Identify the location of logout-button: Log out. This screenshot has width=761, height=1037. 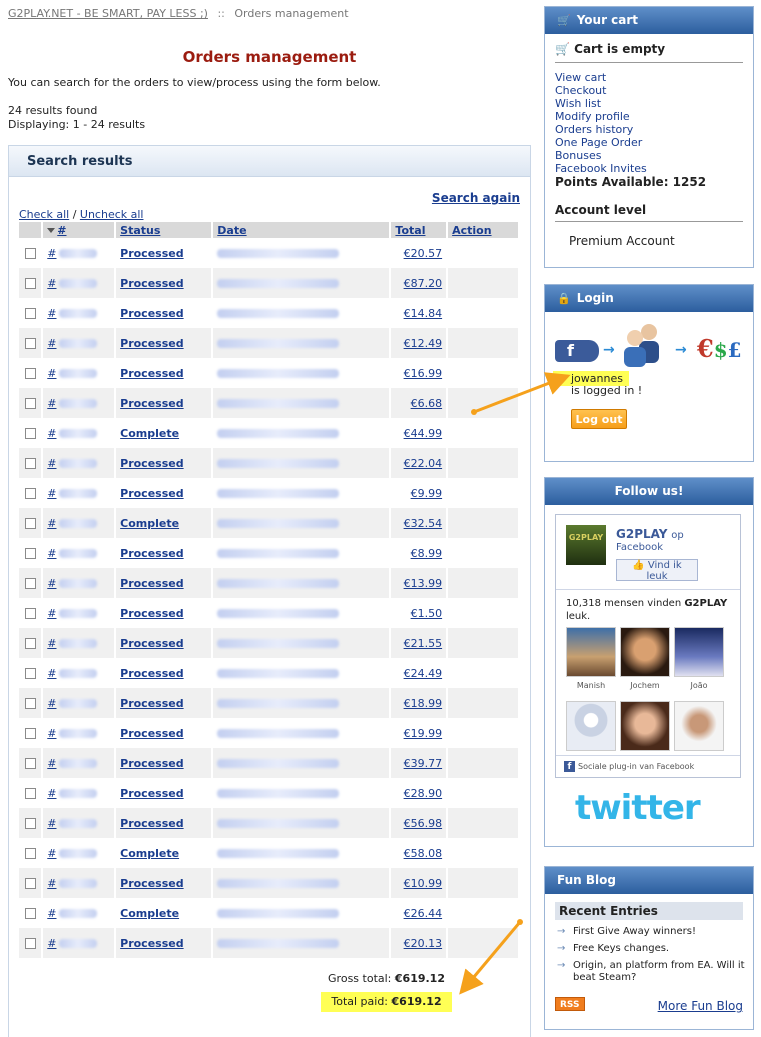
(599, 419).